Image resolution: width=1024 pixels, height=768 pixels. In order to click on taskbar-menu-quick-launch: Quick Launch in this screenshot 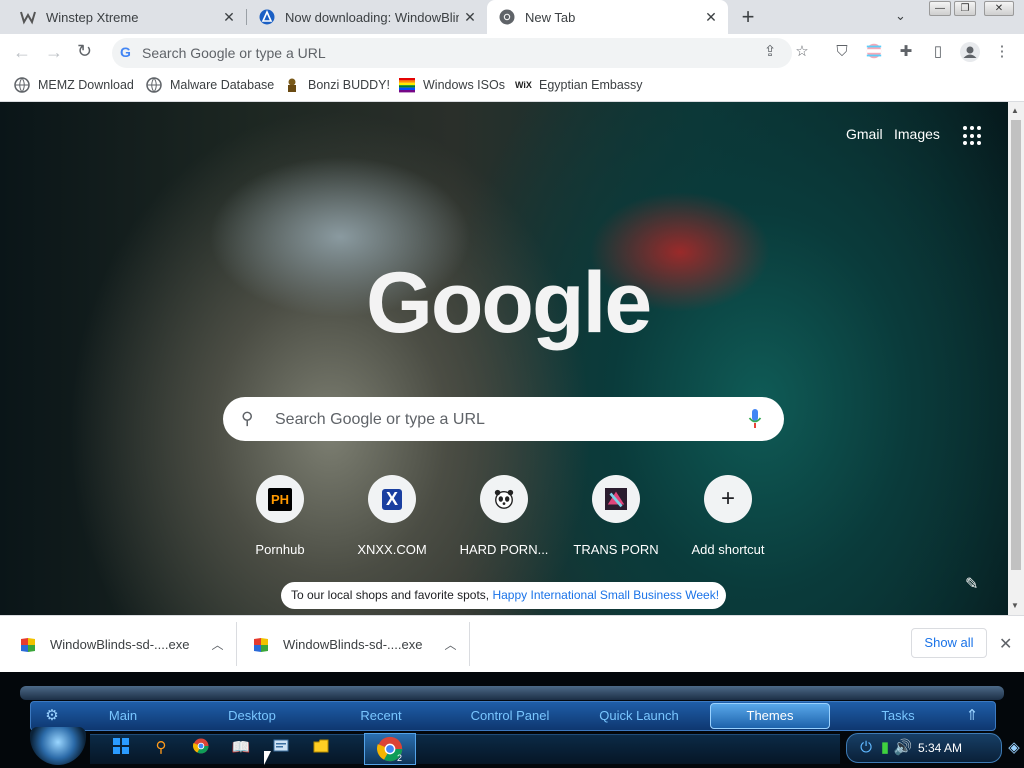, I will do `click(639, 715)`.